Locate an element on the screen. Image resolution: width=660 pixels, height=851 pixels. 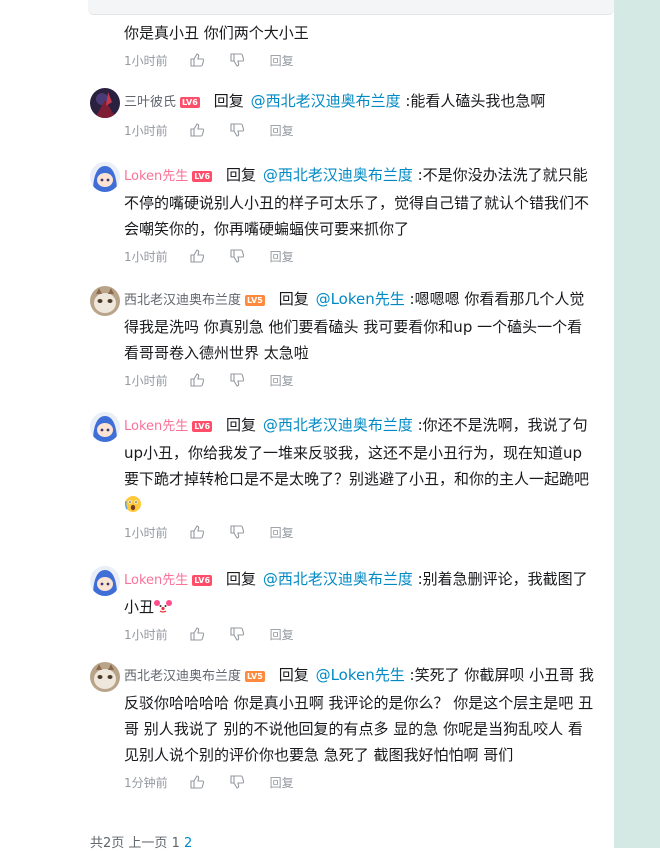
username: 三叶彼氏 is located at coordinates (150, 102).